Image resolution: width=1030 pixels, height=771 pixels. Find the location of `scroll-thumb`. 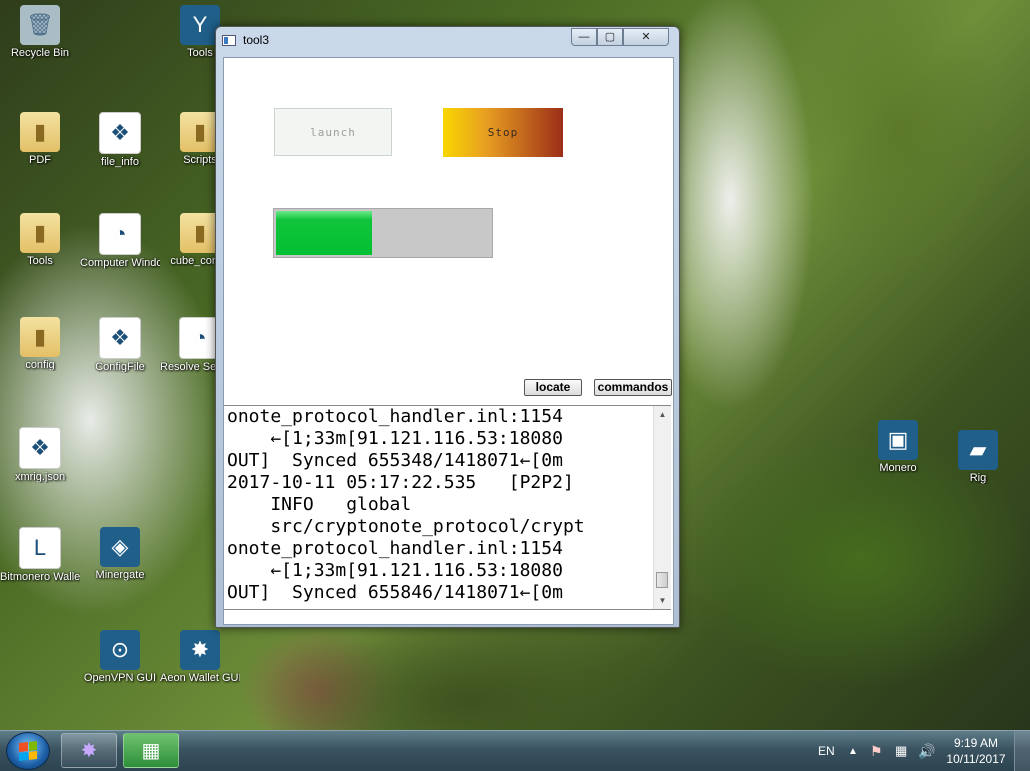

scroll-thumb is located at coordinates (662, 580).